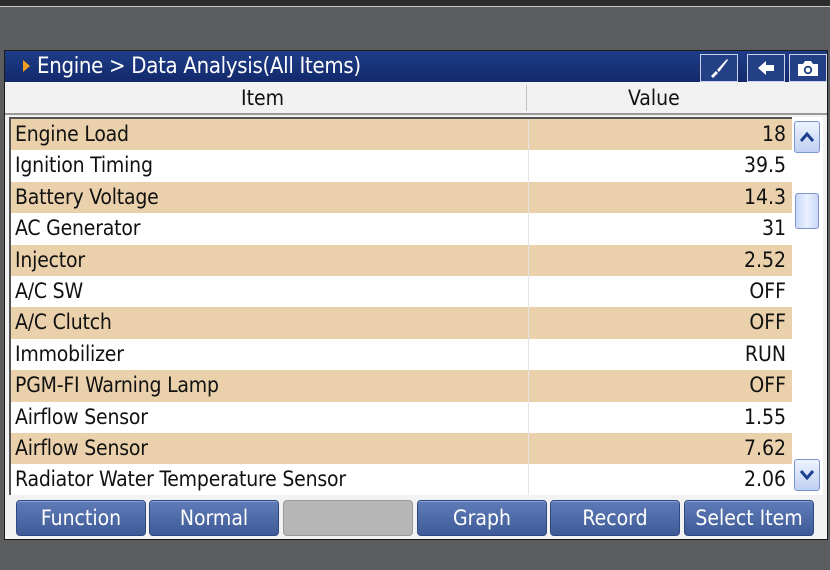  I want to click on table-row: Airflow Sensor 1.55, so click(402, 417).